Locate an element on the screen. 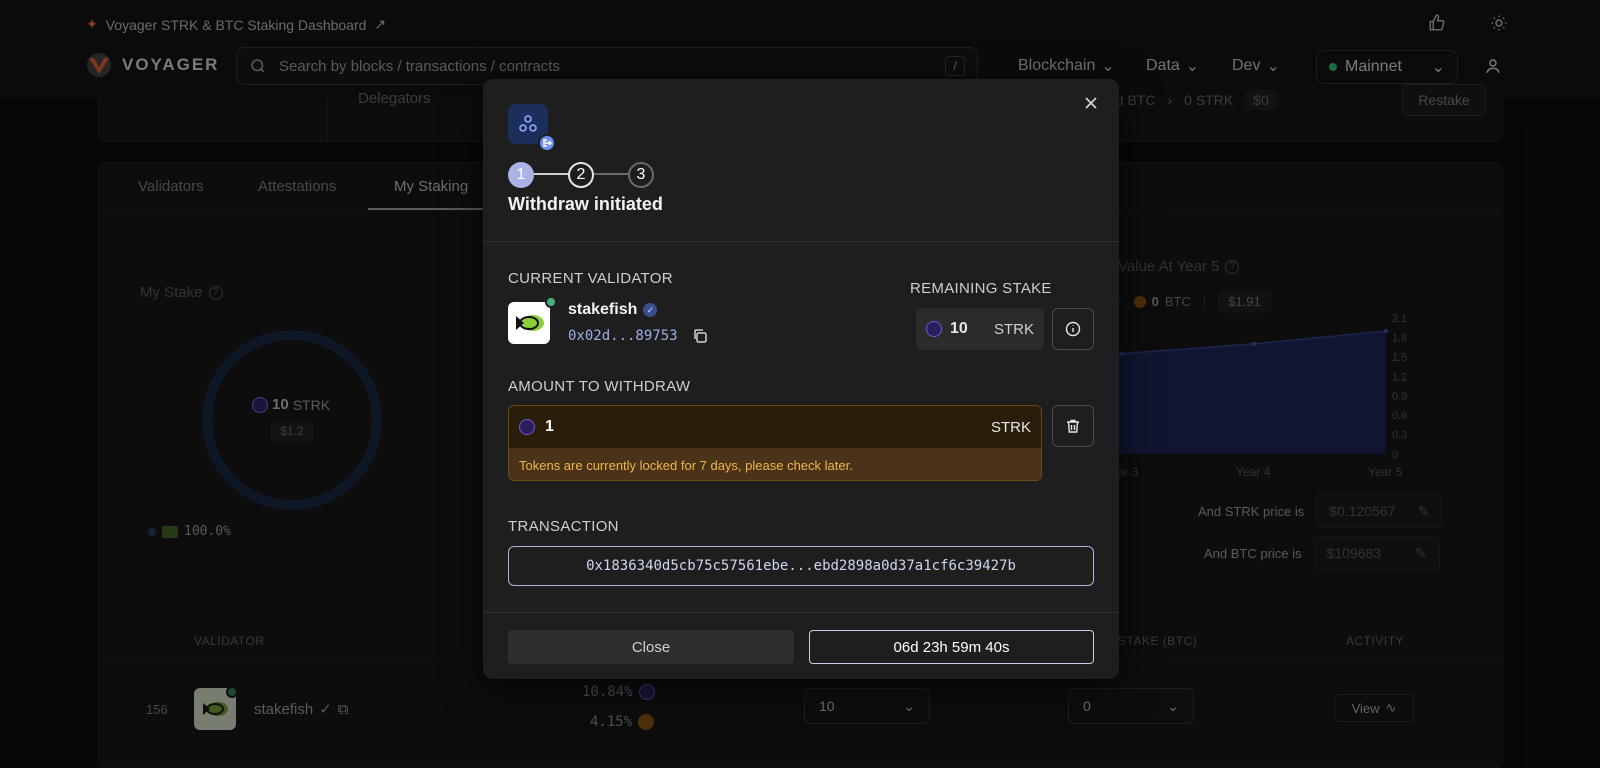  withdraw-countdown-button: 06d 23h 59m 40s is located at coordinates (951, 647).